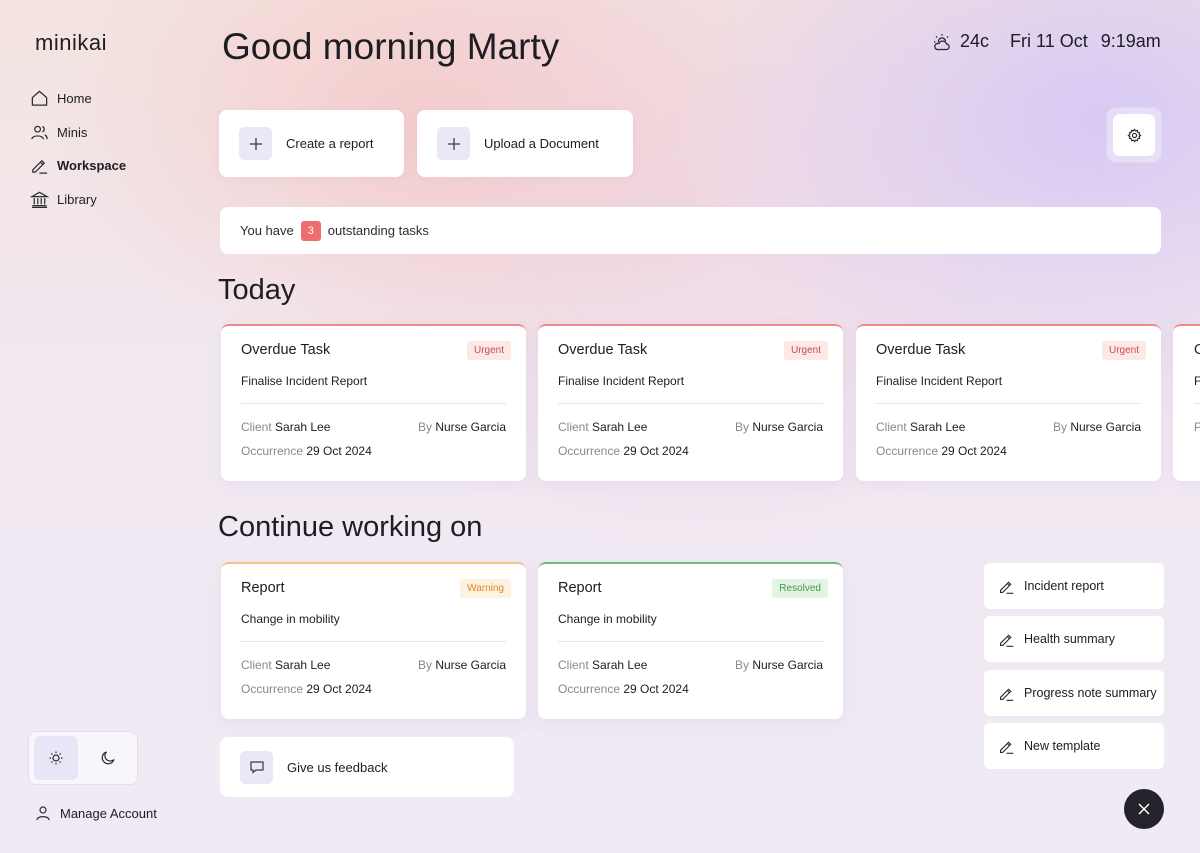 This screenshot has width=1200, height=853. What do you see at coordinates (77, 199) in the screenshot?
I see `sidebar-item-label: Library` at bounding box center [77, 199].